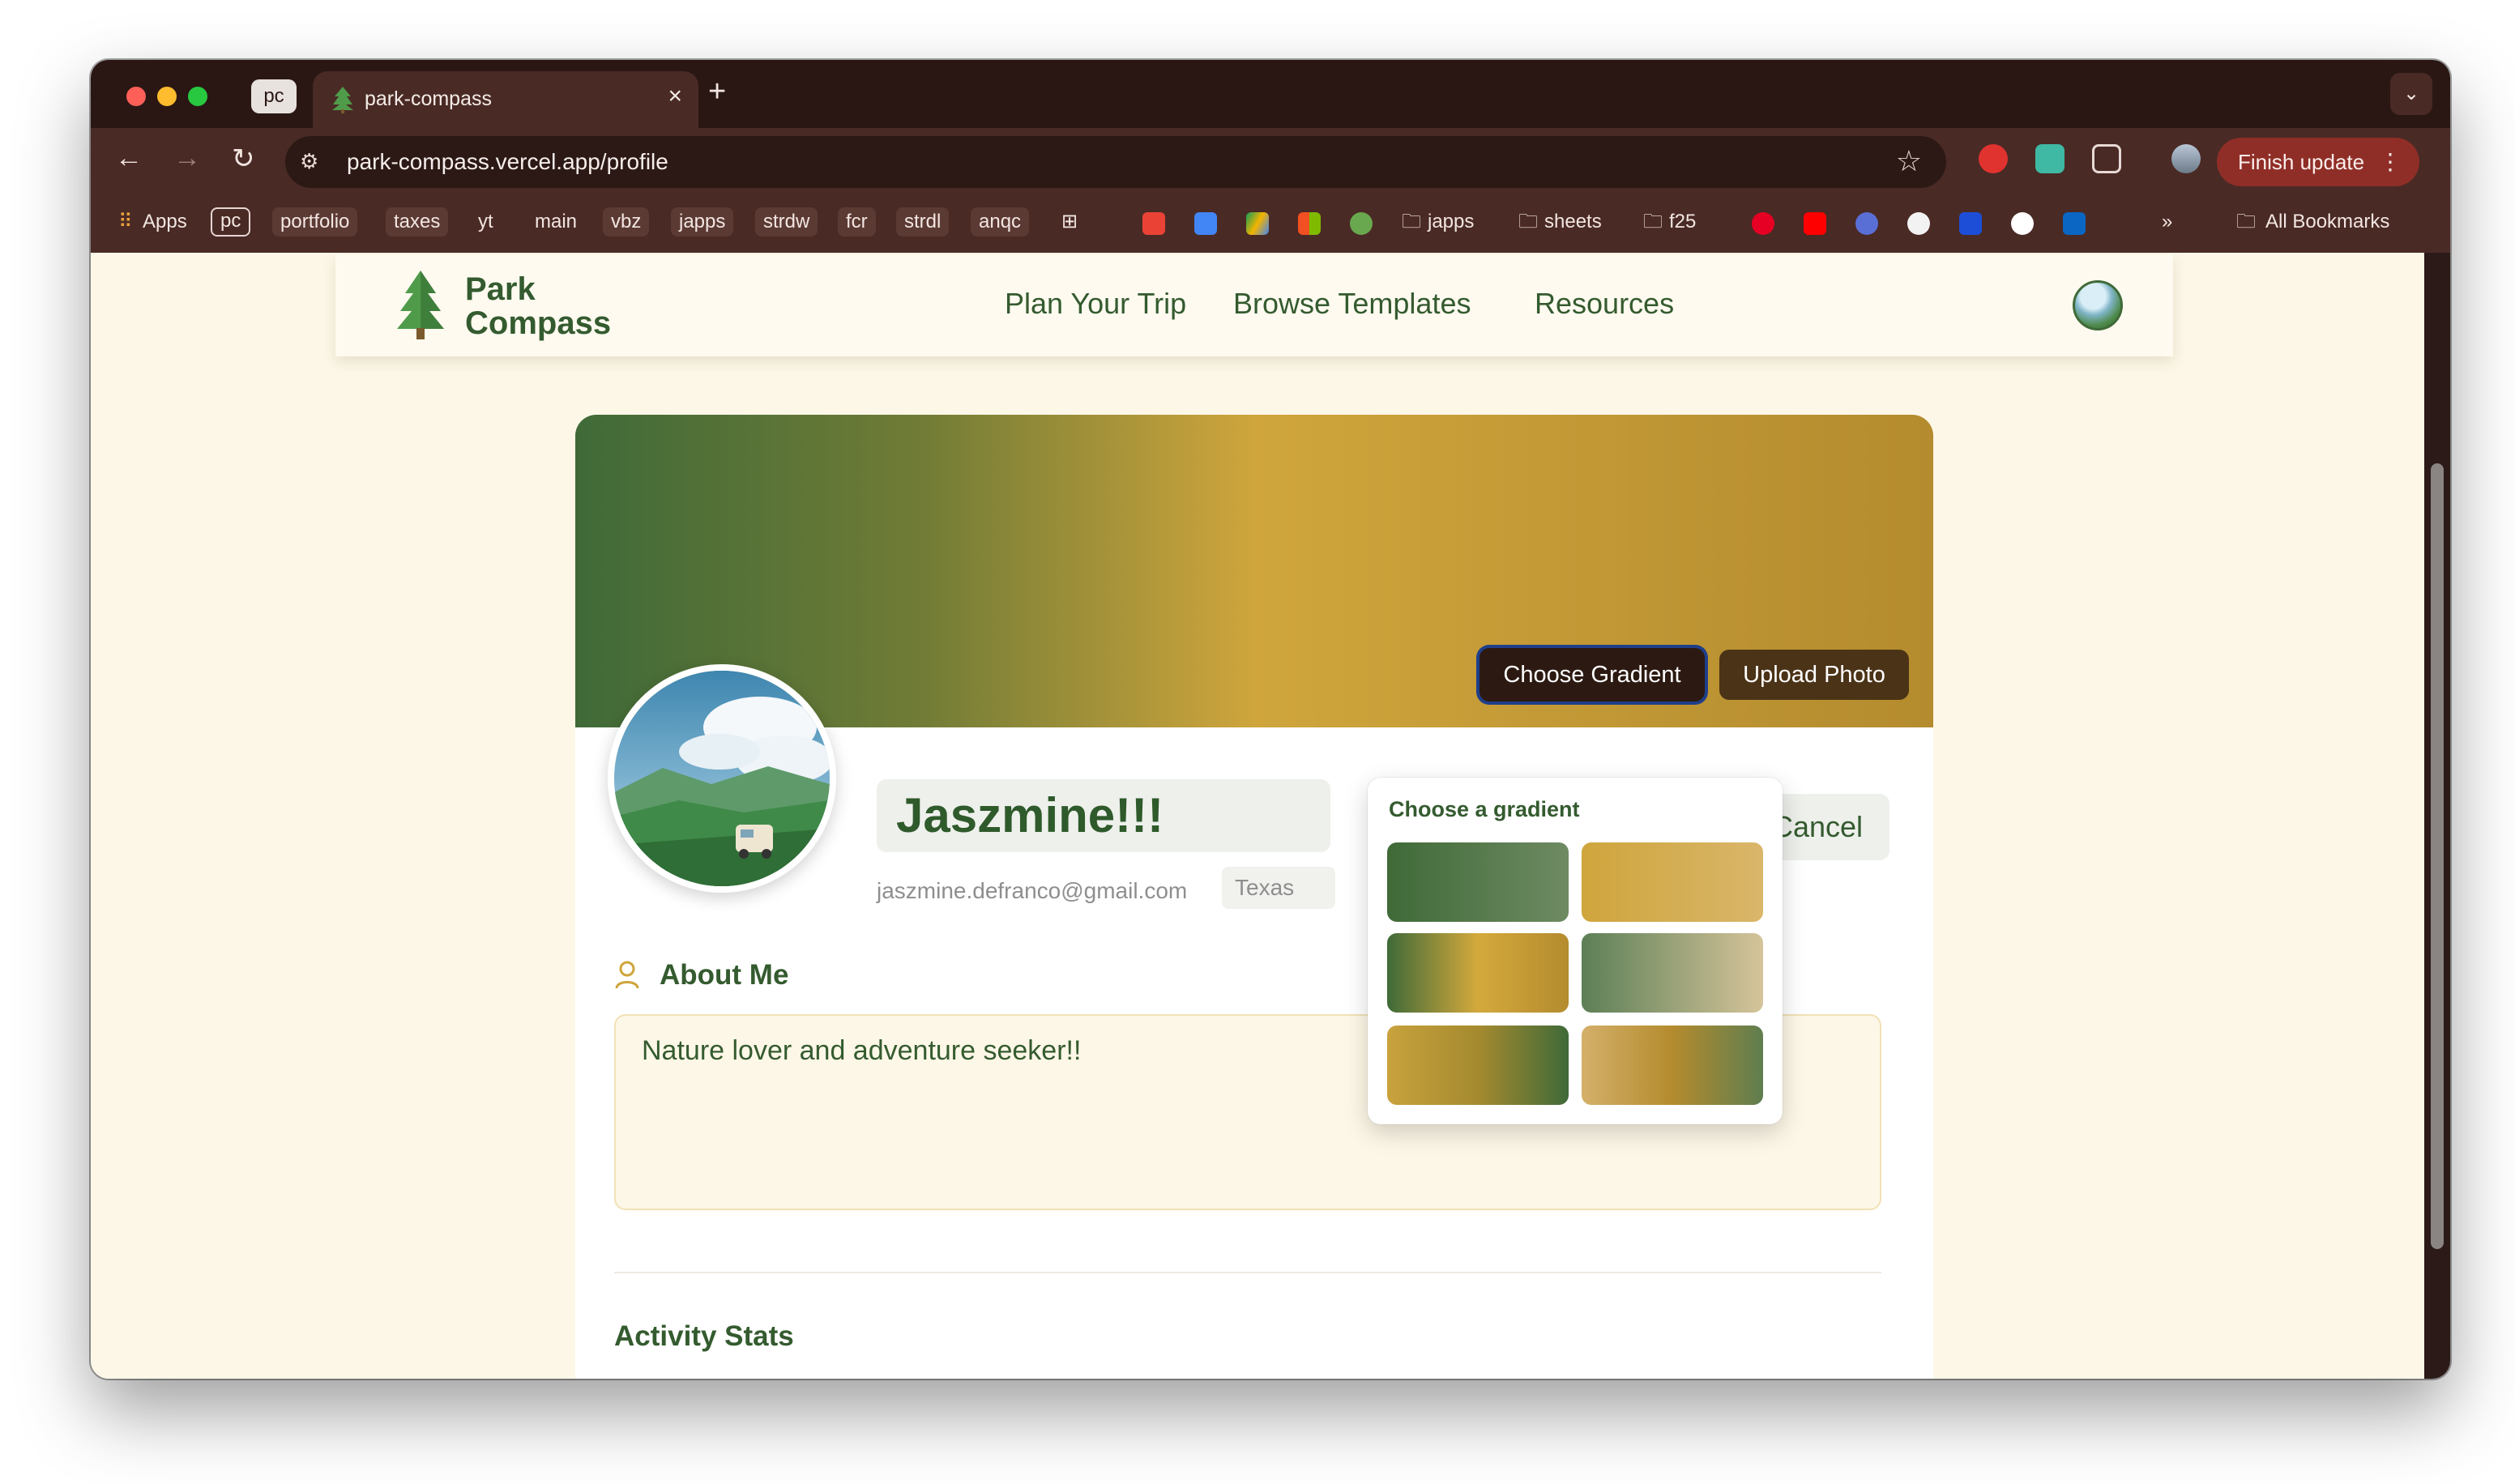  I want to click on landscape-photo-icon, so click(722, 778).